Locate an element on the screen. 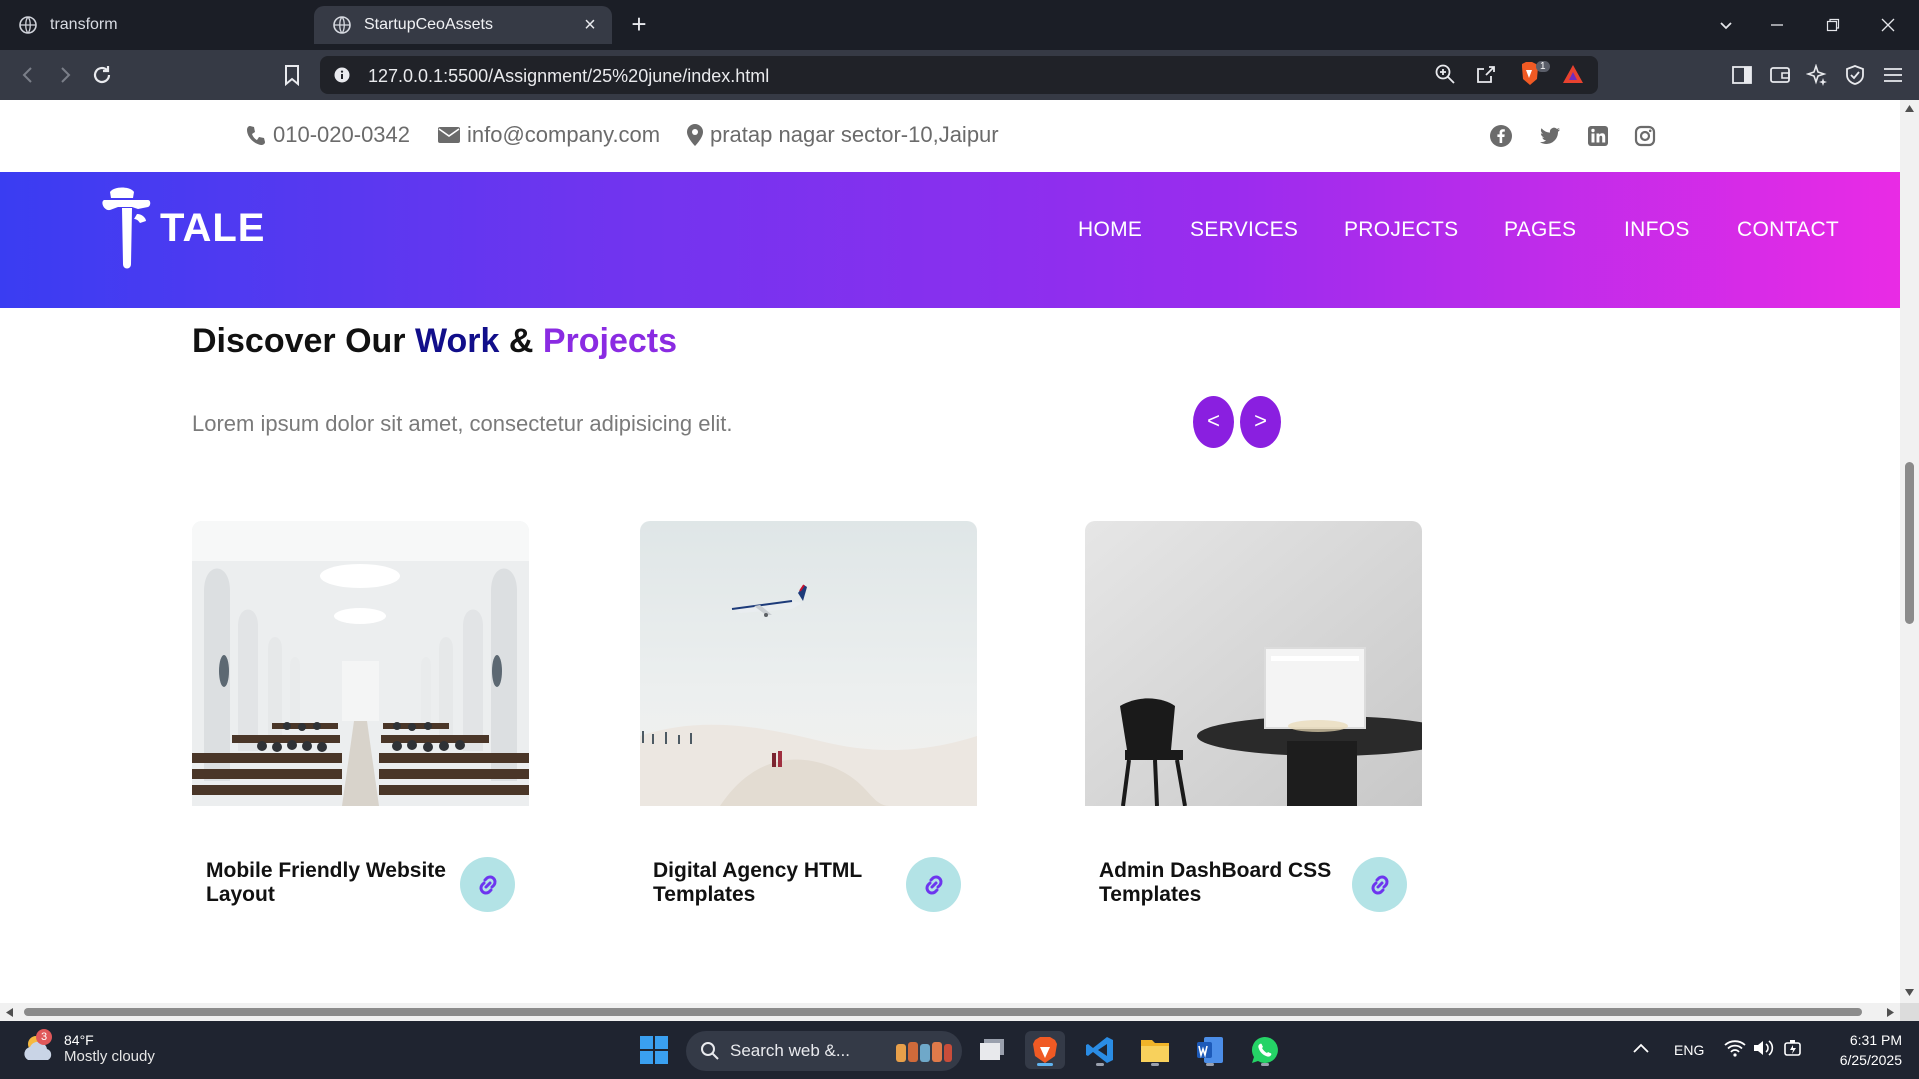  title-projects: Projects is located at coordinates (610, 341).